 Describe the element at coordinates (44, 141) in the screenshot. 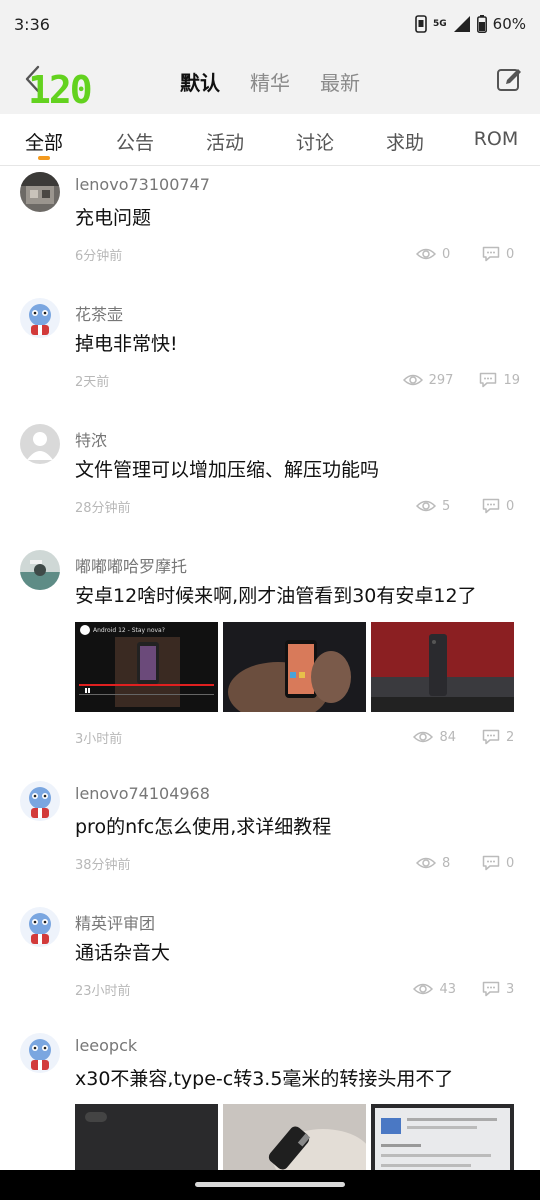

I see `category-all: 全部` at that location.